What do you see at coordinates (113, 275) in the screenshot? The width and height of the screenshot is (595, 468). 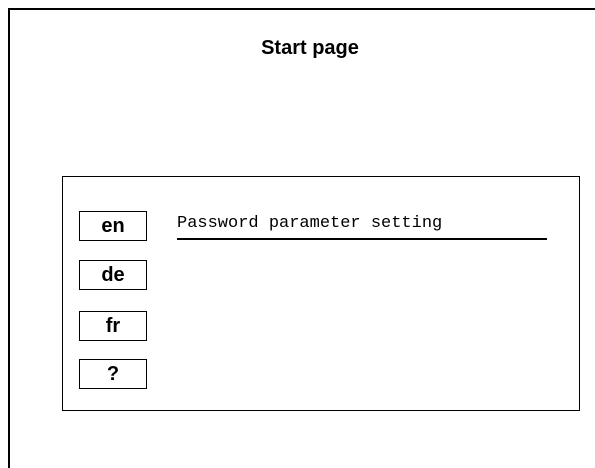 I see `language-button-de: de` at bounding box center [113, 275].